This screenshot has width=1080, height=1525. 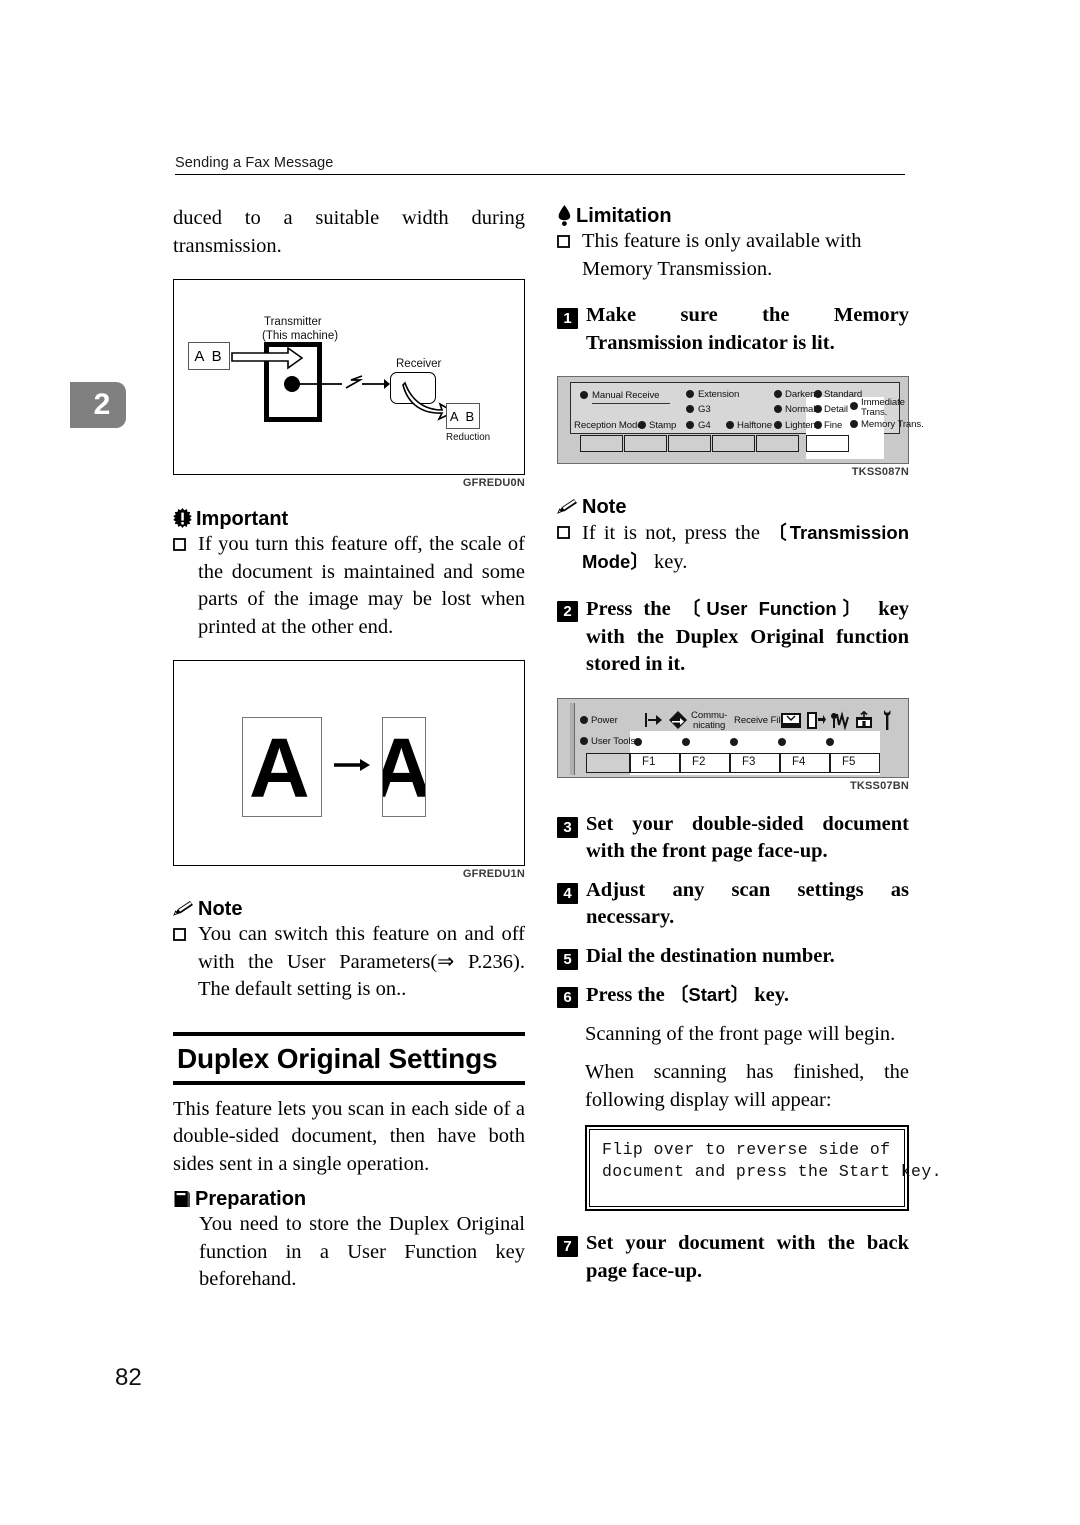 What do you see at coordinates (628, 995) in the screenshot?
I see `step-6-pre: Press the` at bounding box center [628, 995].